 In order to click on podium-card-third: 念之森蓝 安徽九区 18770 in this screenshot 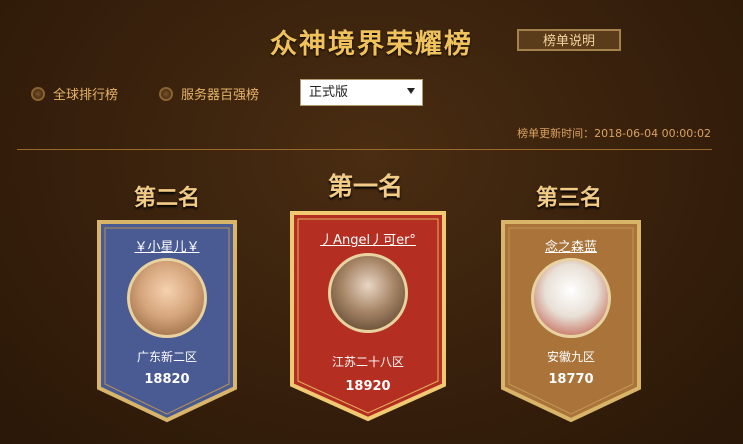, I will do `click(571, 321)`.